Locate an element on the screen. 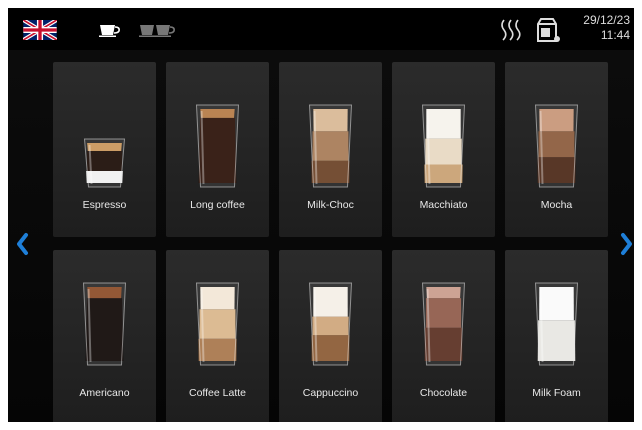 This screenshot has height=430, width=642. drink-tile-americano: Americano is located at coordinates (104, 336).